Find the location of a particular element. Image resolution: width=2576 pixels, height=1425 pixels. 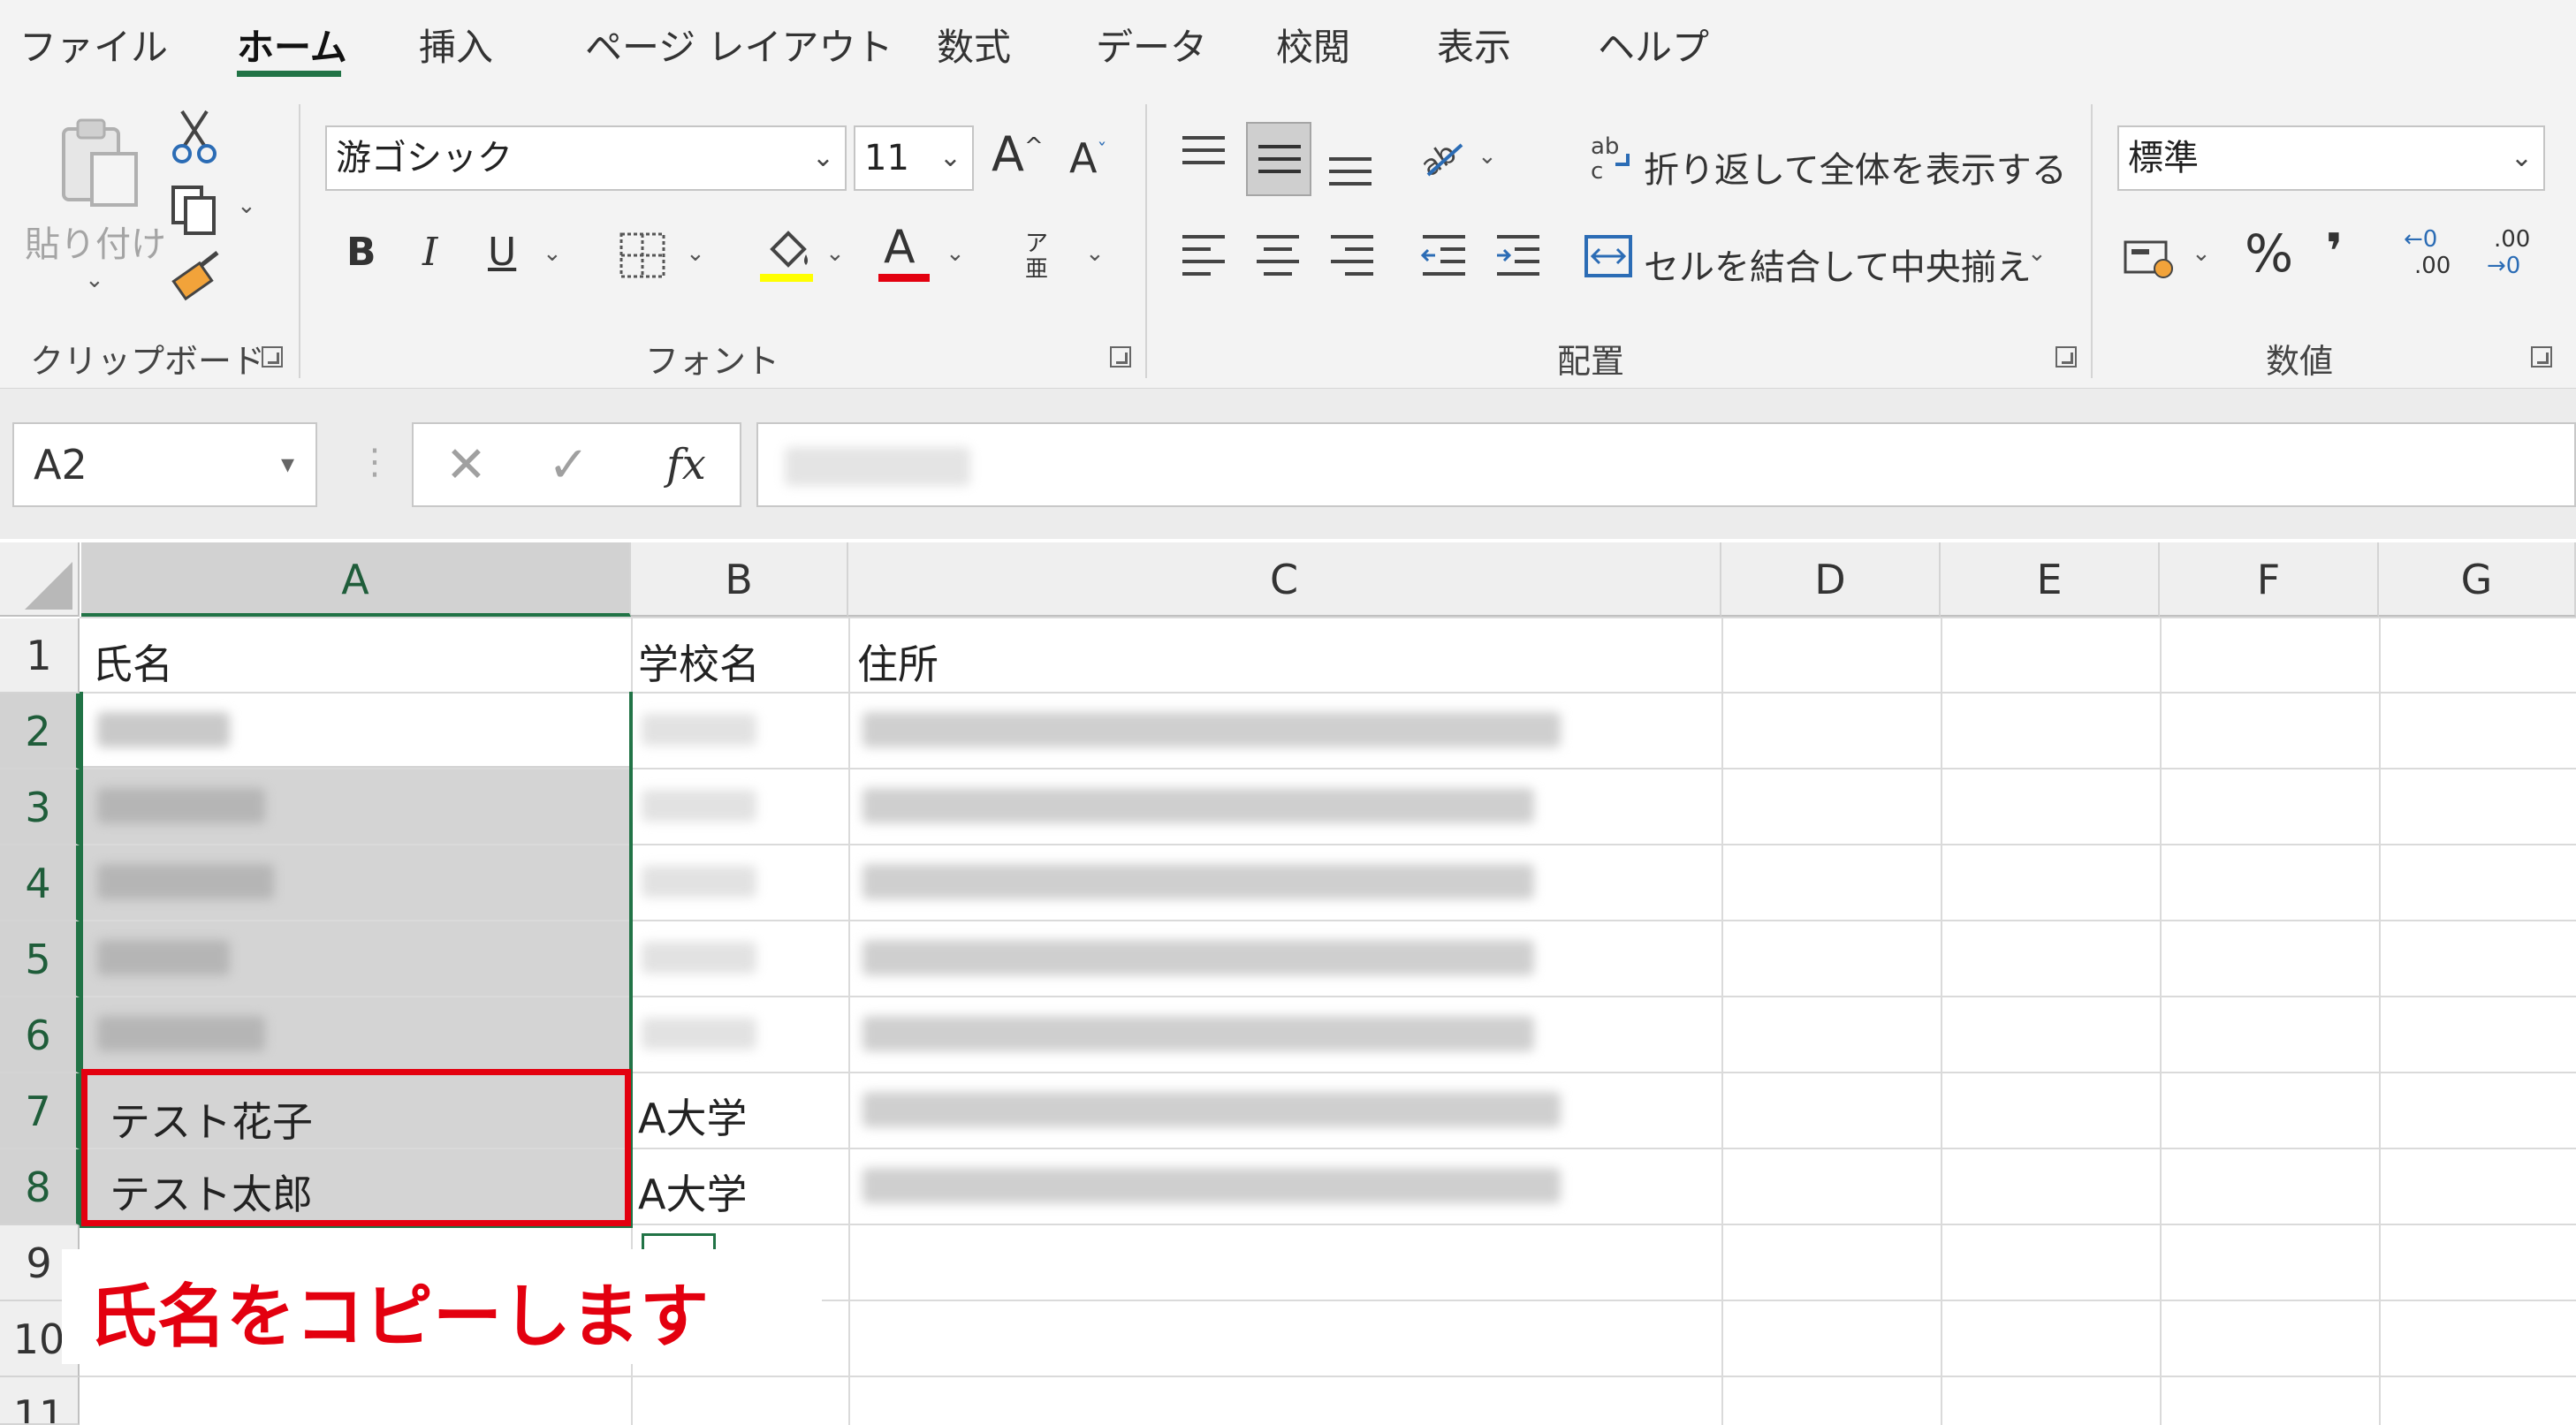

row-header-11: 11 is located at coordinates (40, 1401).